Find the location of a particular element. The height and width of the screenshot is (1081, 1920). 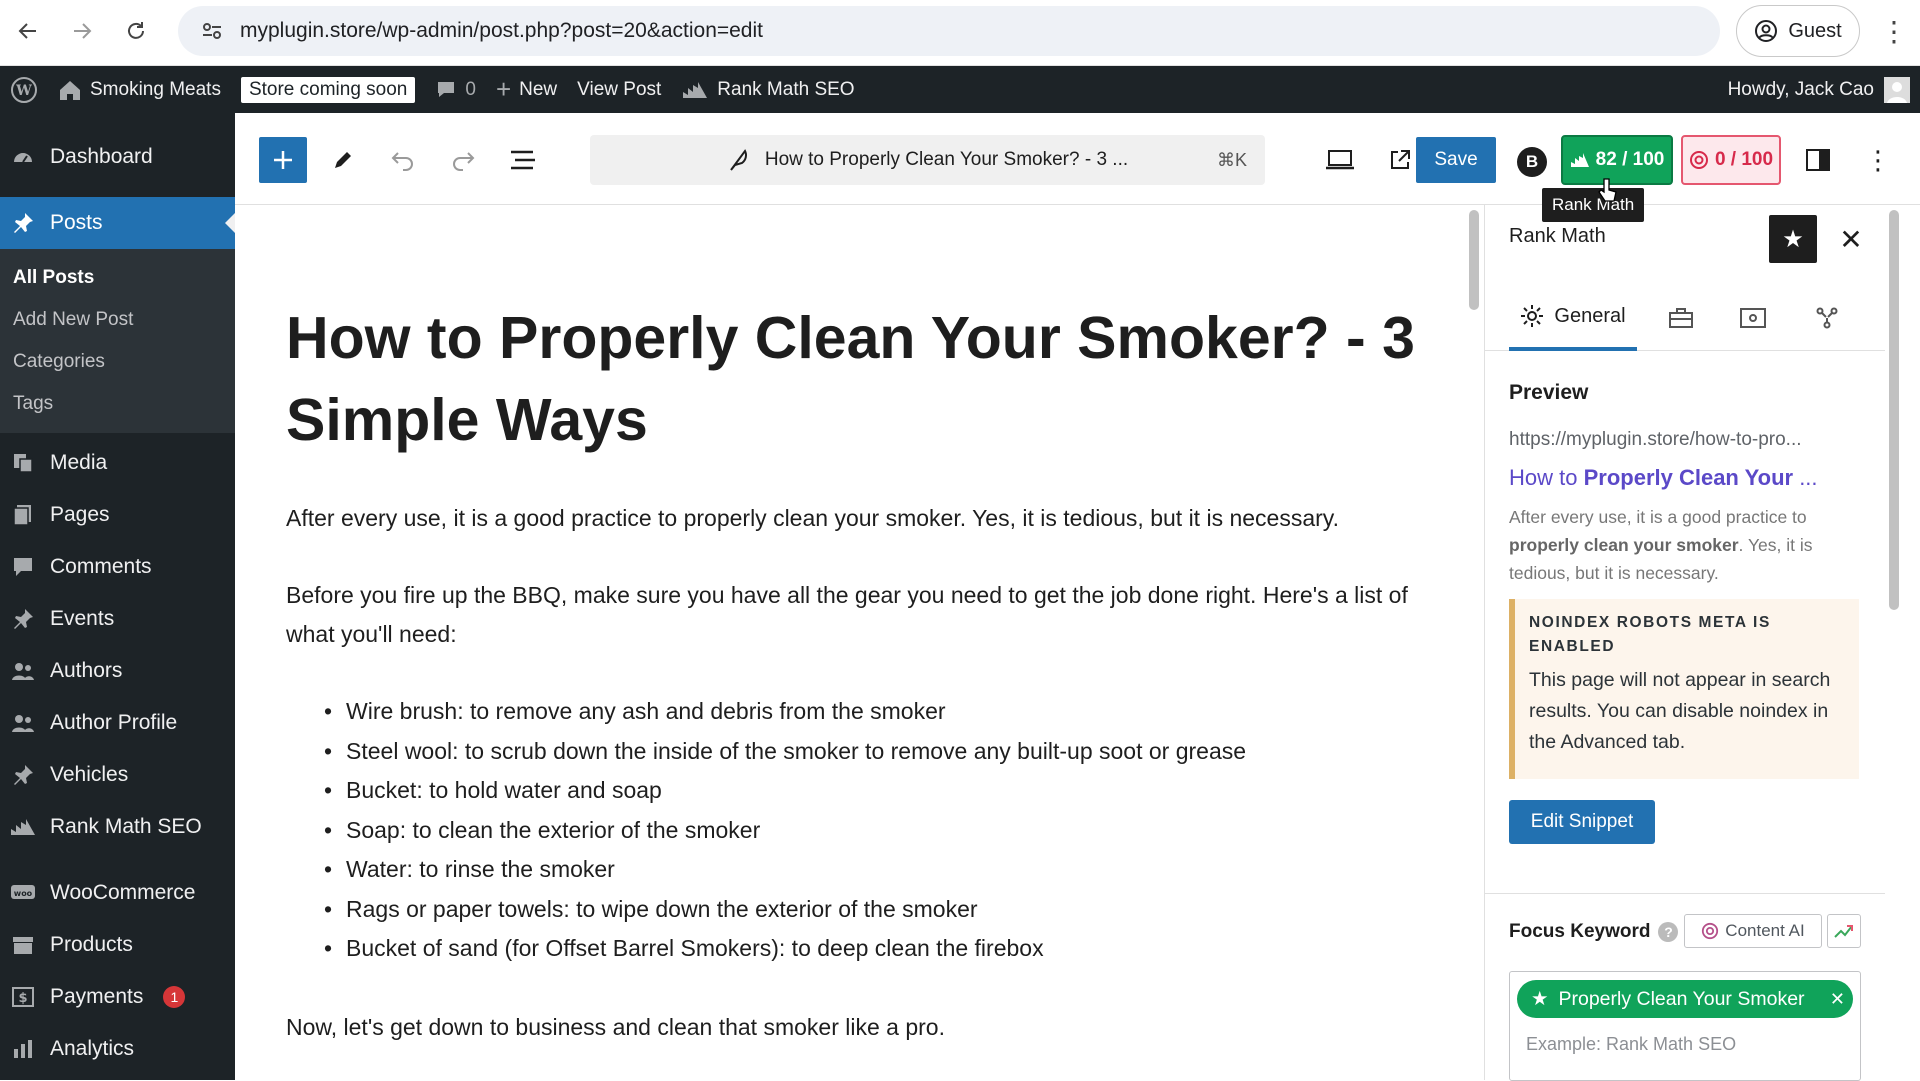

tab-general: General is located at coordinates (1573, 318).